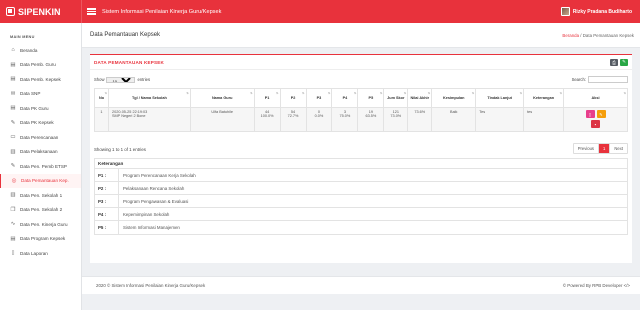  What do you see at coordinates (544, 98) in the screenshot?
I see `column-header: Keterangan ⇅` at bounding box center [544, 98].